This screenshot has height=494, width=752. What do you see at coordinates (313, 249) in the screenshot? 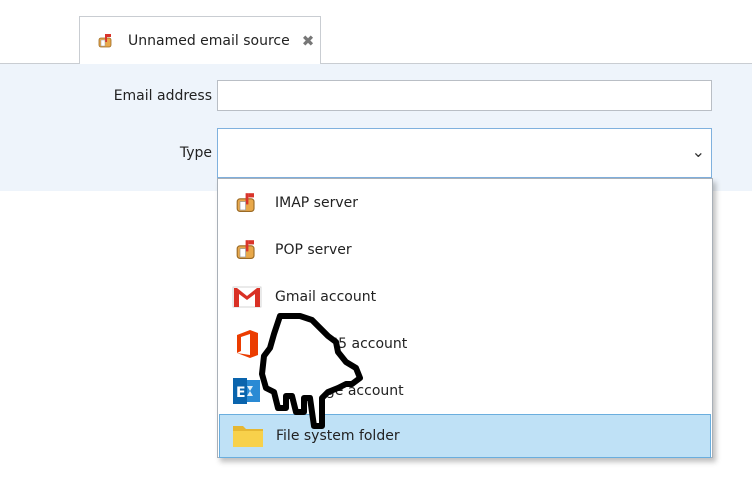
I see `option-label: POP server` at bounding box center [313, 249].